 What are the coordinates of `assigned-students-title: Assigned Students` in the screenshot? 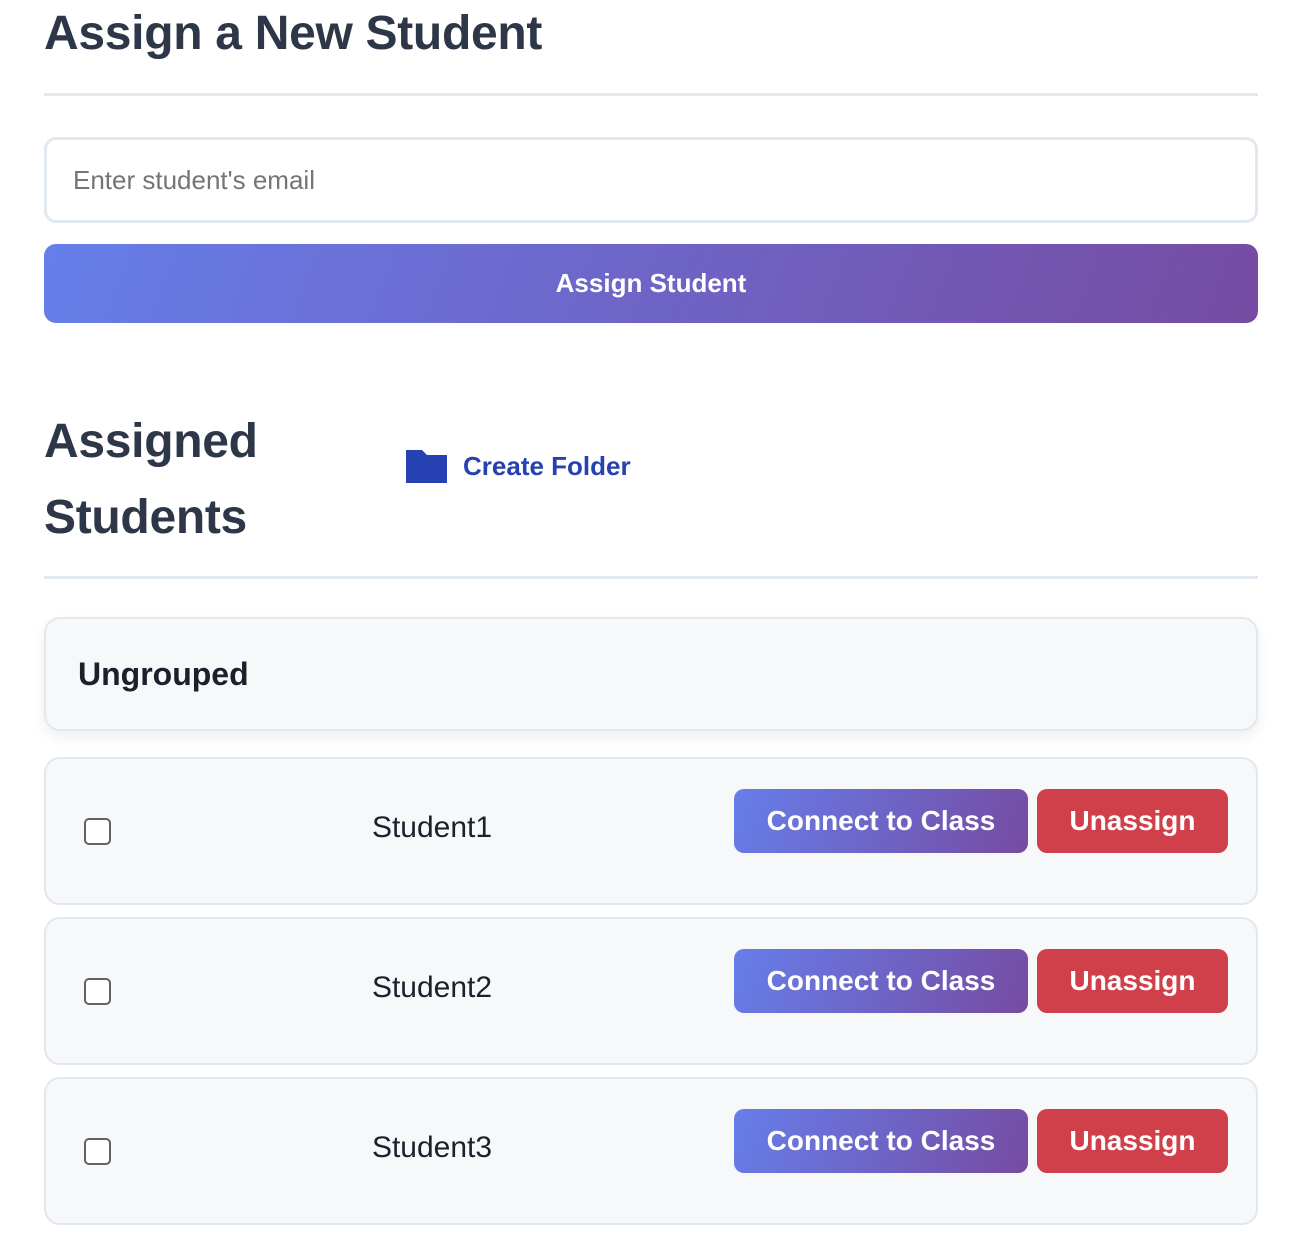 It's located at (151, 479).